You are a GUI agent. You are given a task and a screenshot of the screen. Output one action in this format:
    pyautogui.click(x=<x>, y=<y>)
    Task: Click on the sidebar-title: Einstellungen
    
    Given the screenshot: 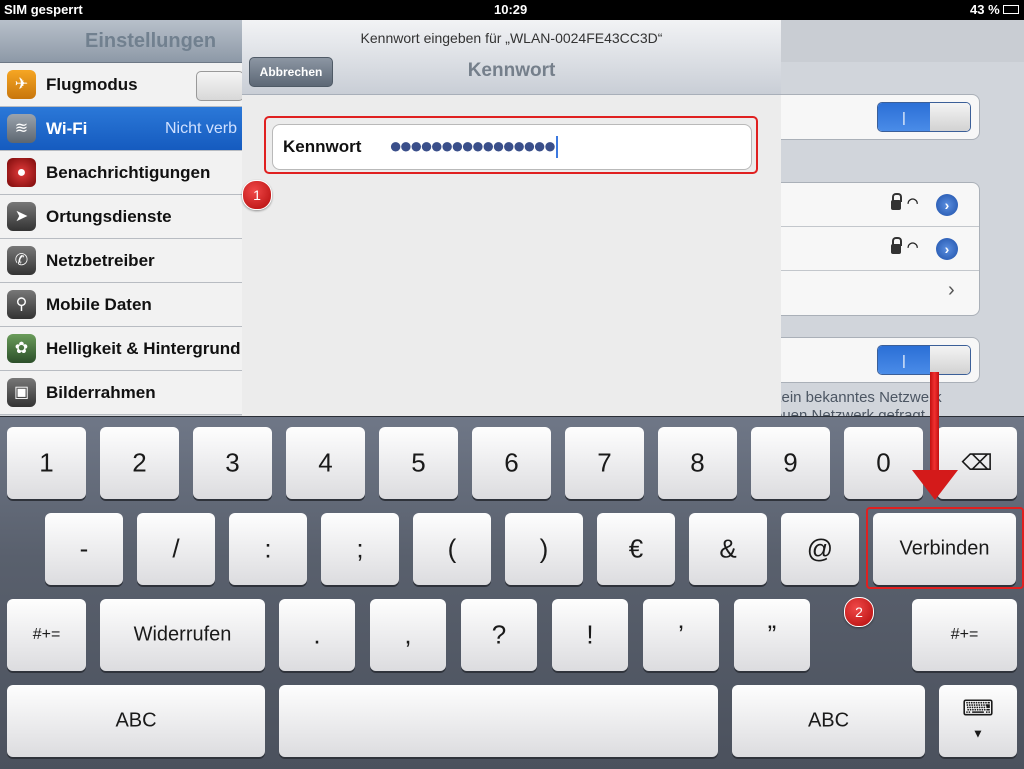 What is the action you would take?
    pyautogui.click(x=151, y=41)
    